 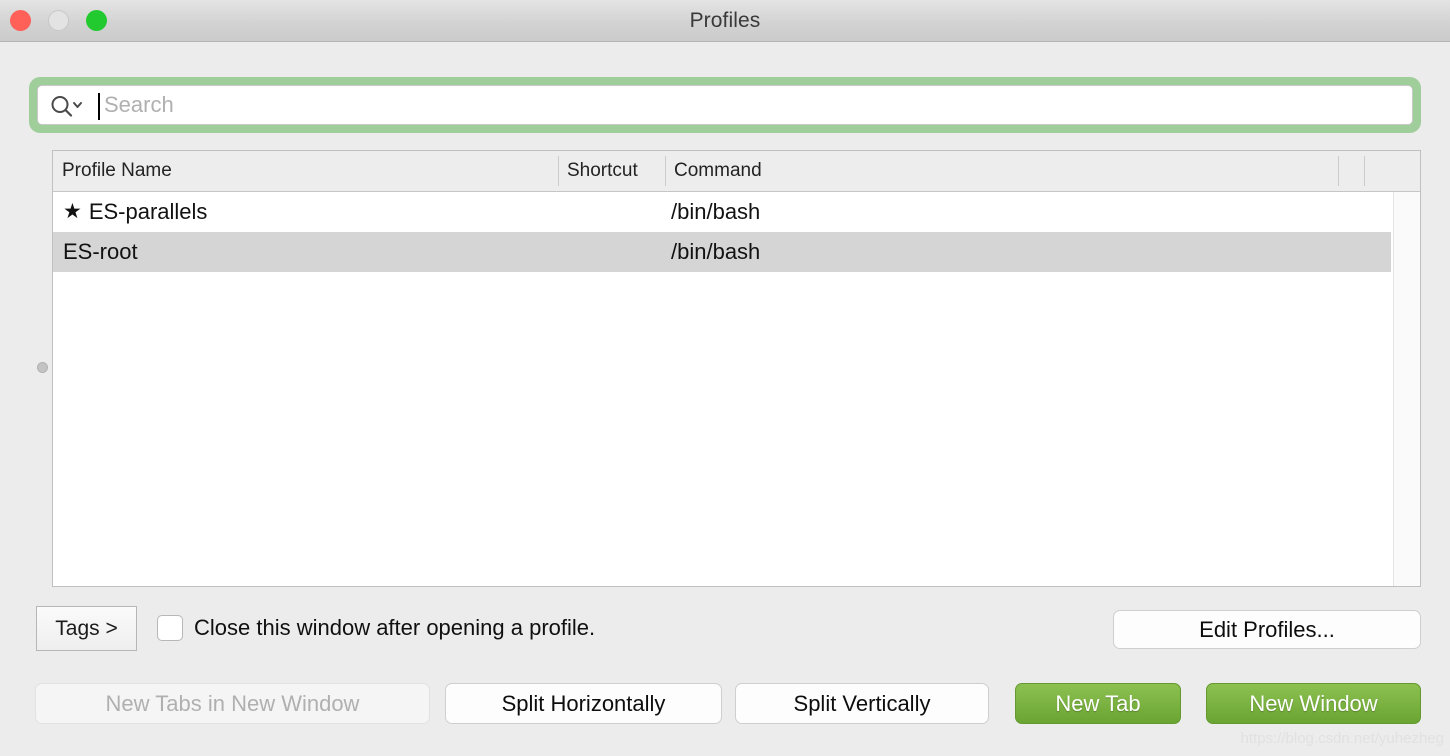 What do you see at coordinates (718, 171) in the screenshot?
I see `column-header-command: Command` at bounding box center [718, 171].